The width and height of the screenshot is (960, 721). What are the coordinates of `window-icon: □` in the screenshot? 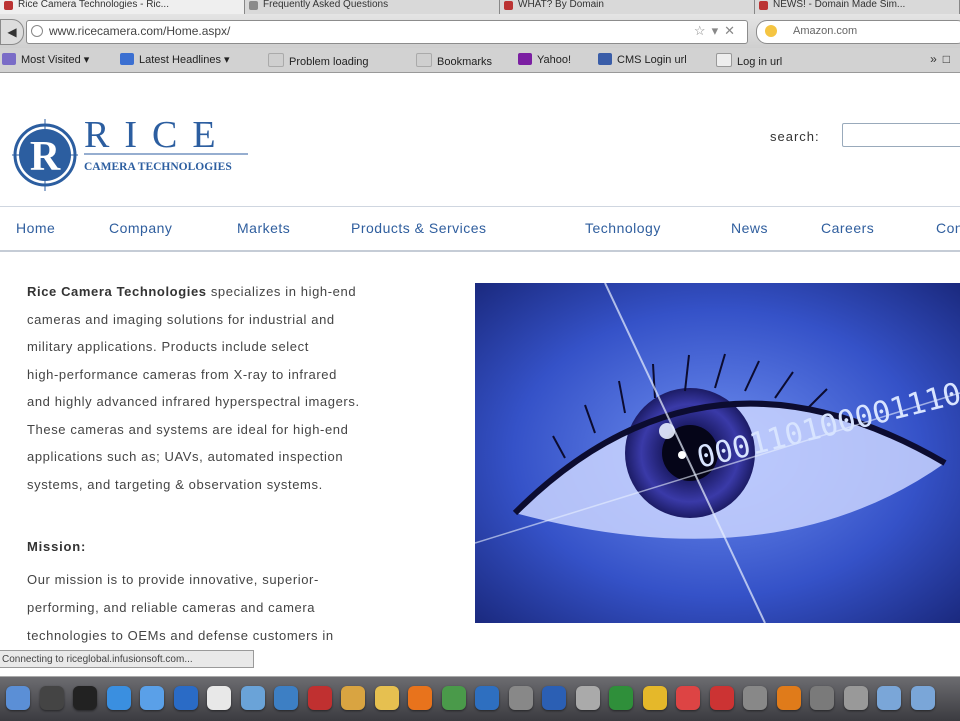 It's located at (949, 59).